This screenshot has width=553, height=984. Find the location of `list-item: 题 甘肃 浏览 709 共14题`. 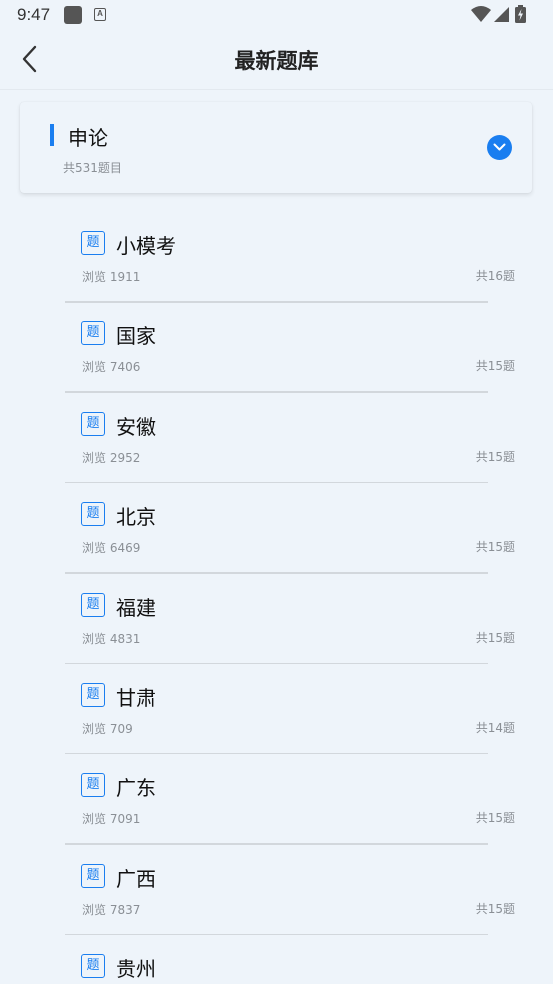

list-item: 题 甘肃 浏览 709 共14题 is located at coordinates (276, 703).